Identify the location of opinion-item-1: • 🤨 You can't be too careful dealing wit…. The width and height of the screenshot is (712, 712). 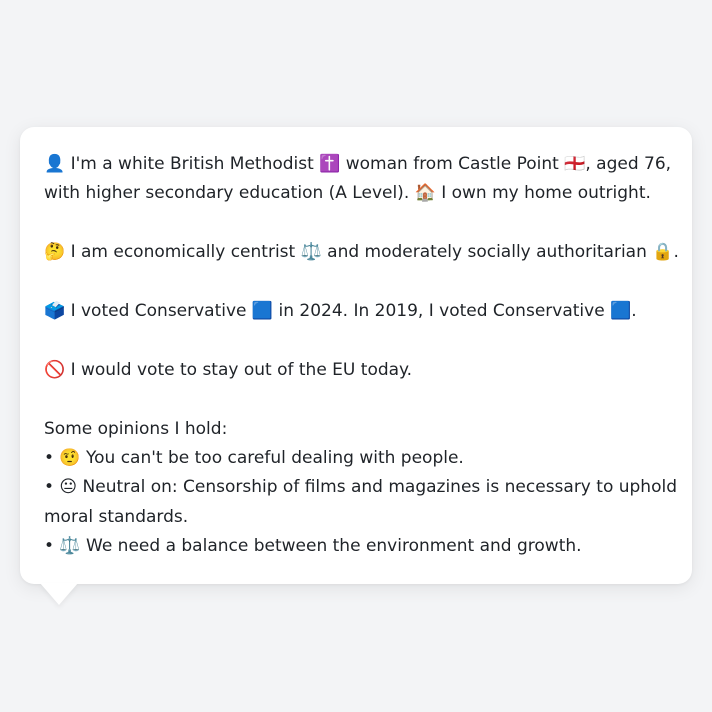
(254, 458).